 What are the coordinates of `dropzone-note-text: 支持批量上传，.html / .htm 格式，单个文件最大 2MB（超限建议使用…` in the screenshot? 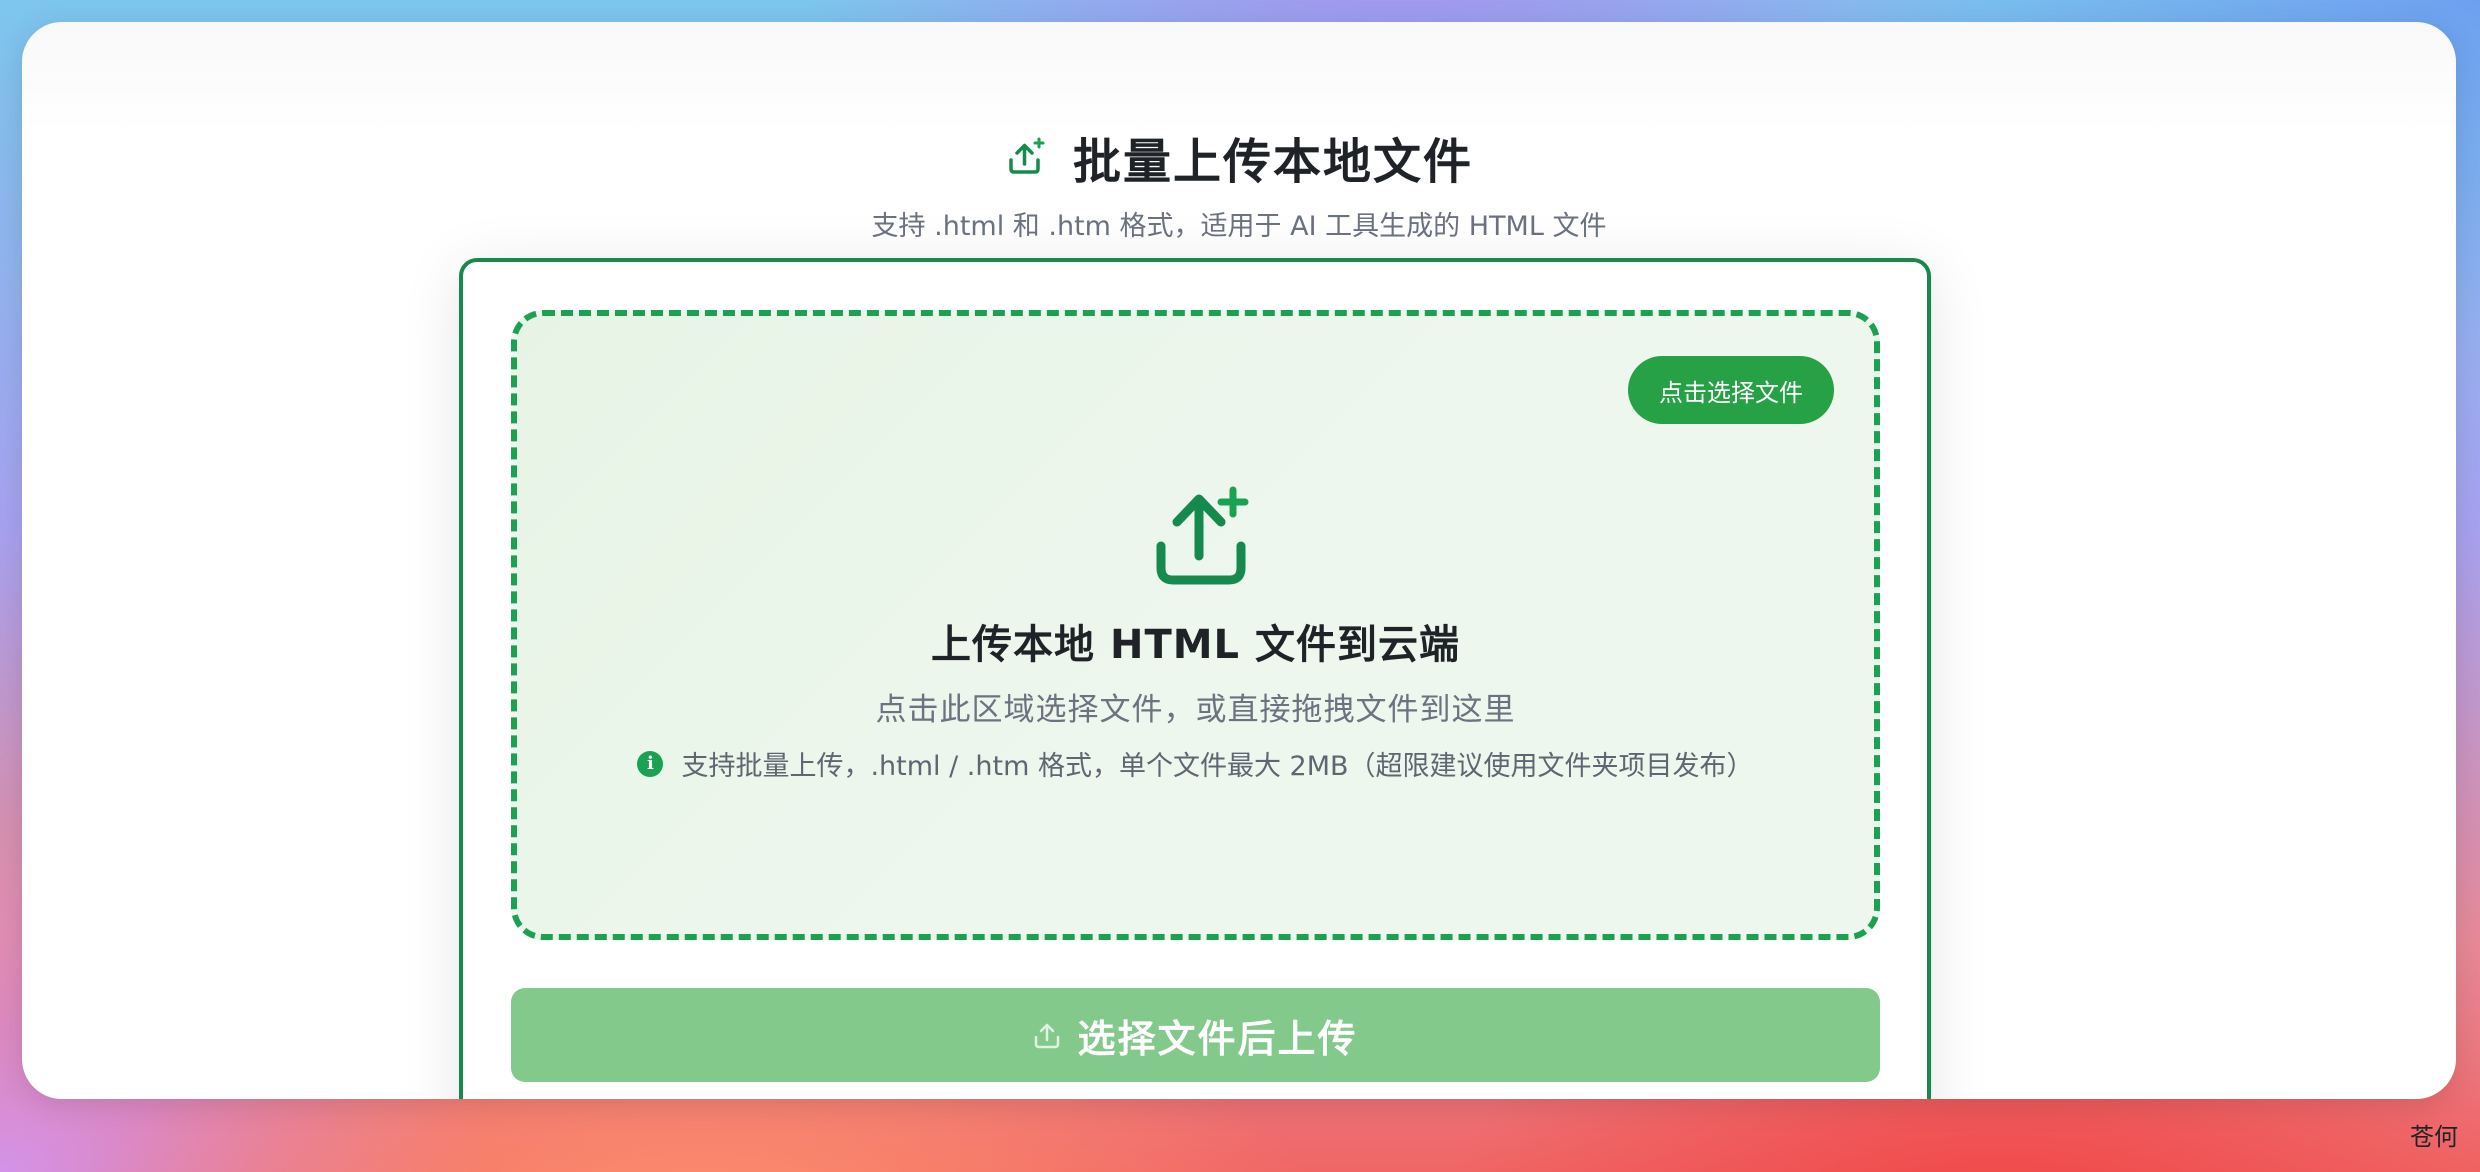 It's located at (1217, 766).